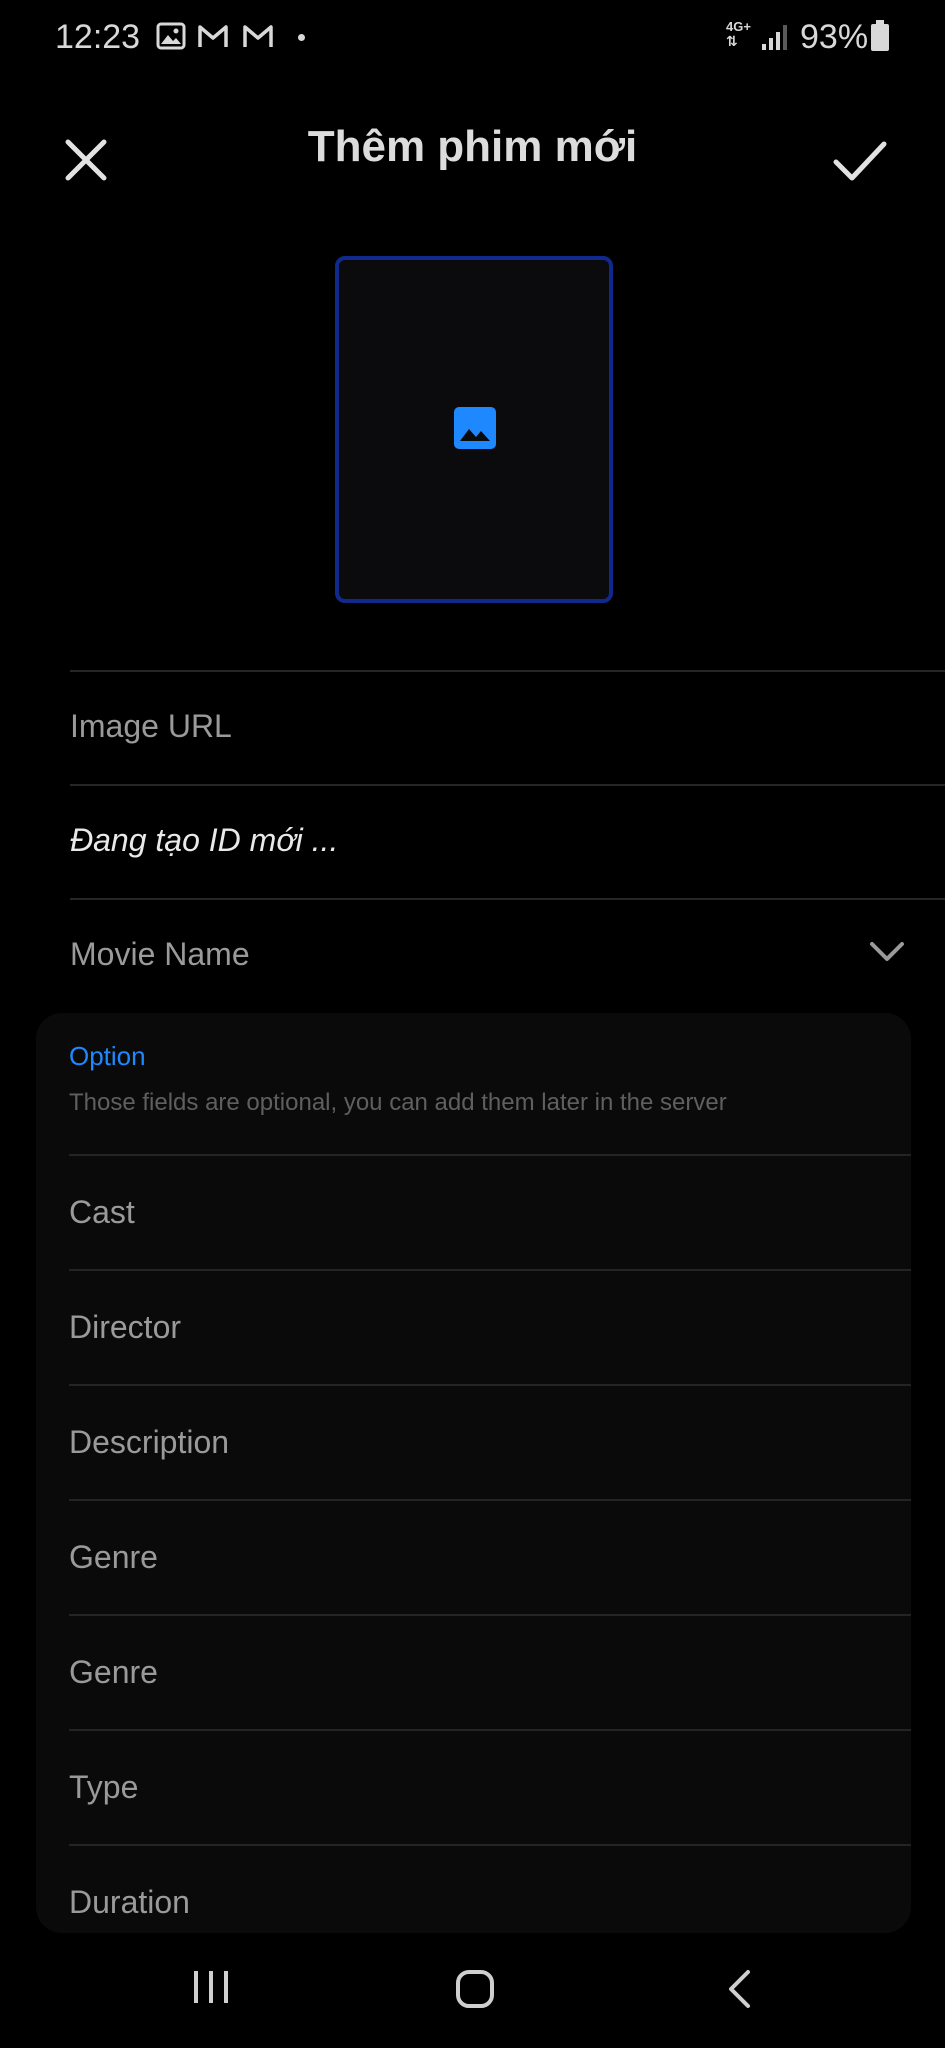  I want to click on cast-label: Cast, so click(102, 1212).